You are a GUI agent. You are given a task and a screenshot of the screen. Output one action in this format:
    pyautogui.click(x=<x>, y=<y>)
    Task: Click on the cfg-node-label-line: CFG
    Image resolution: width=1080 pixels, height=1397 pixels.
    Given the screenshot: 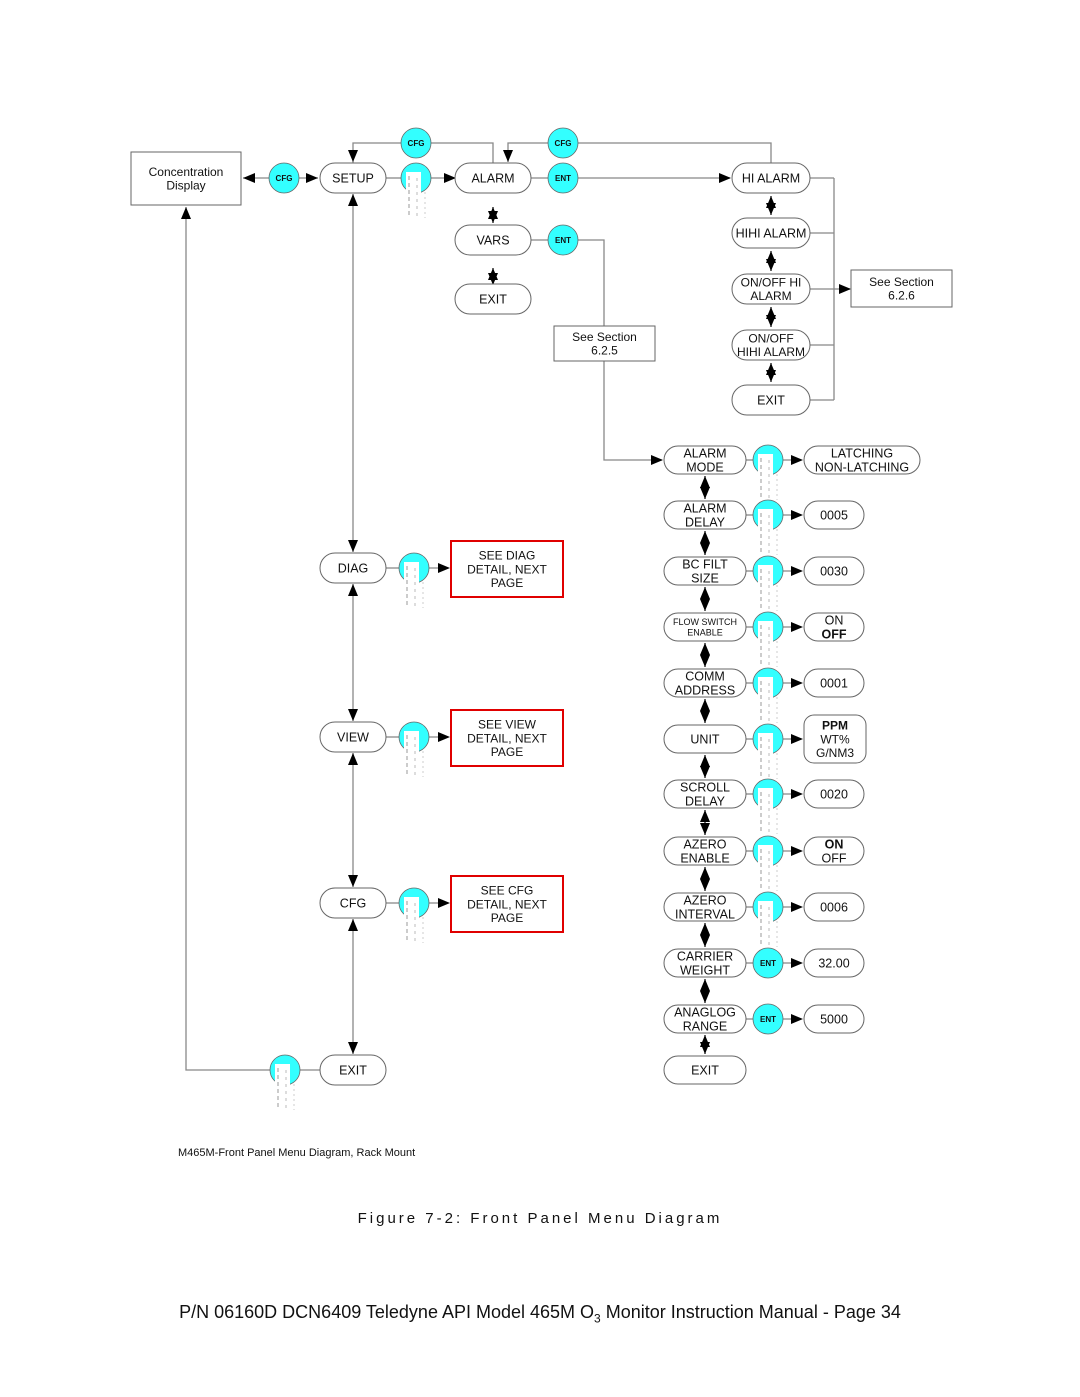 What is the action you would take?
    pyautogui.click(x=353, y=904)
    